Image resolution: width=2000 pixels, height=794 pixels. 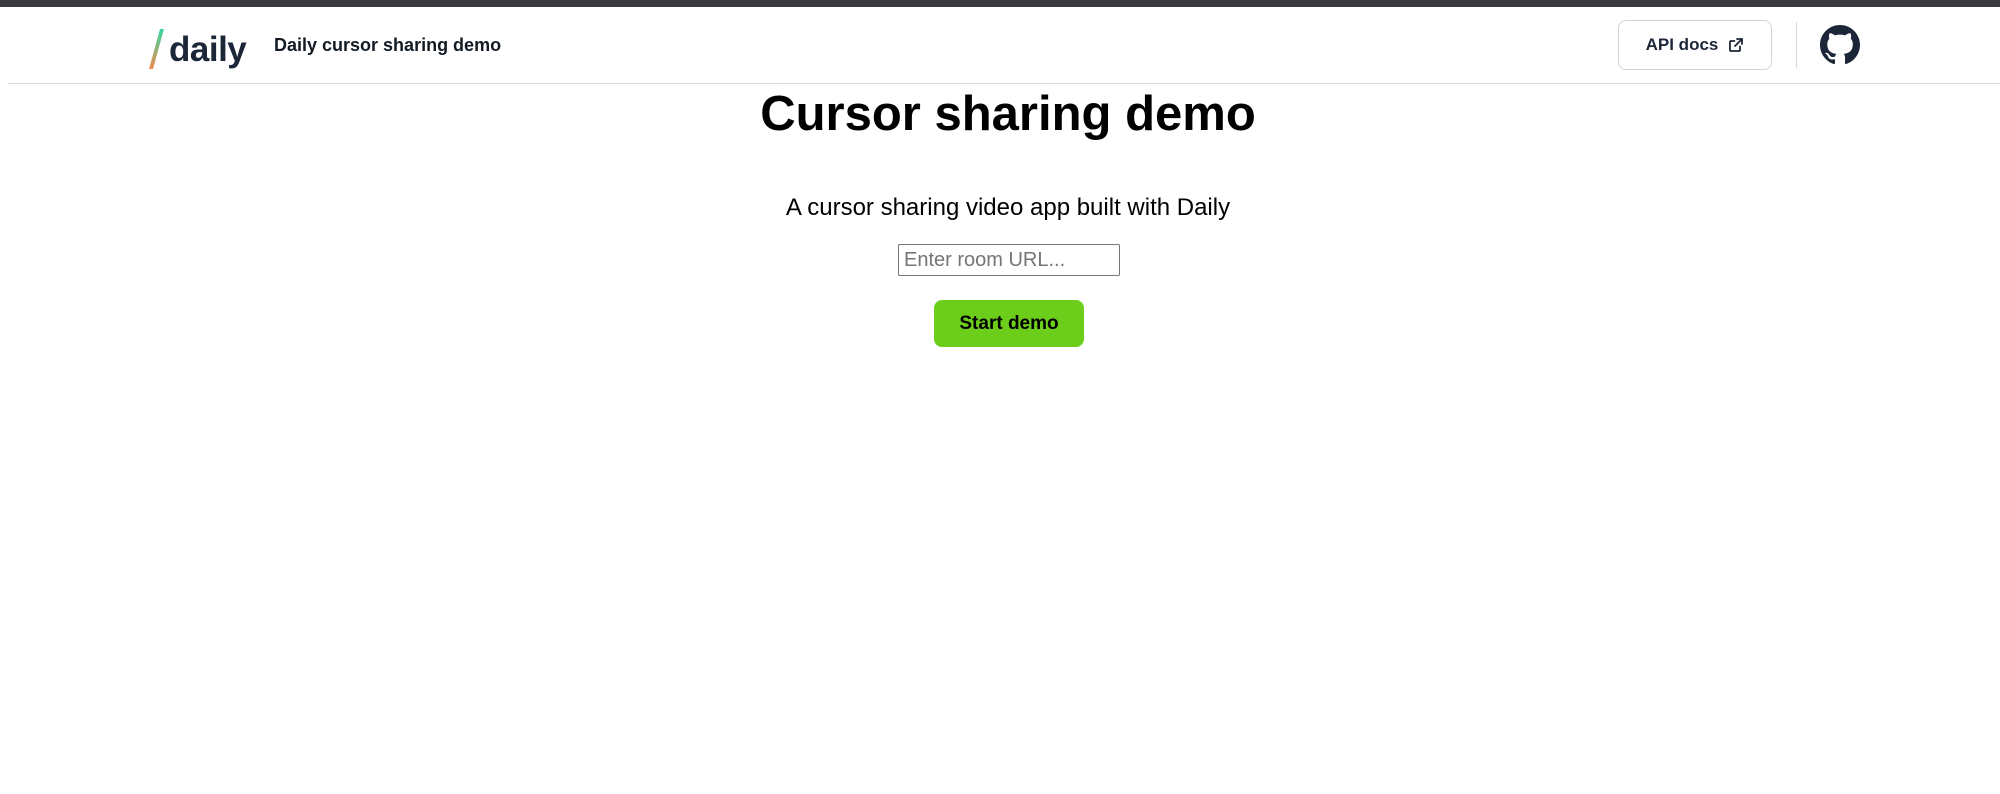 I want to click on app-title: Daily cursor sharing demo, so click(x=388, y=45).